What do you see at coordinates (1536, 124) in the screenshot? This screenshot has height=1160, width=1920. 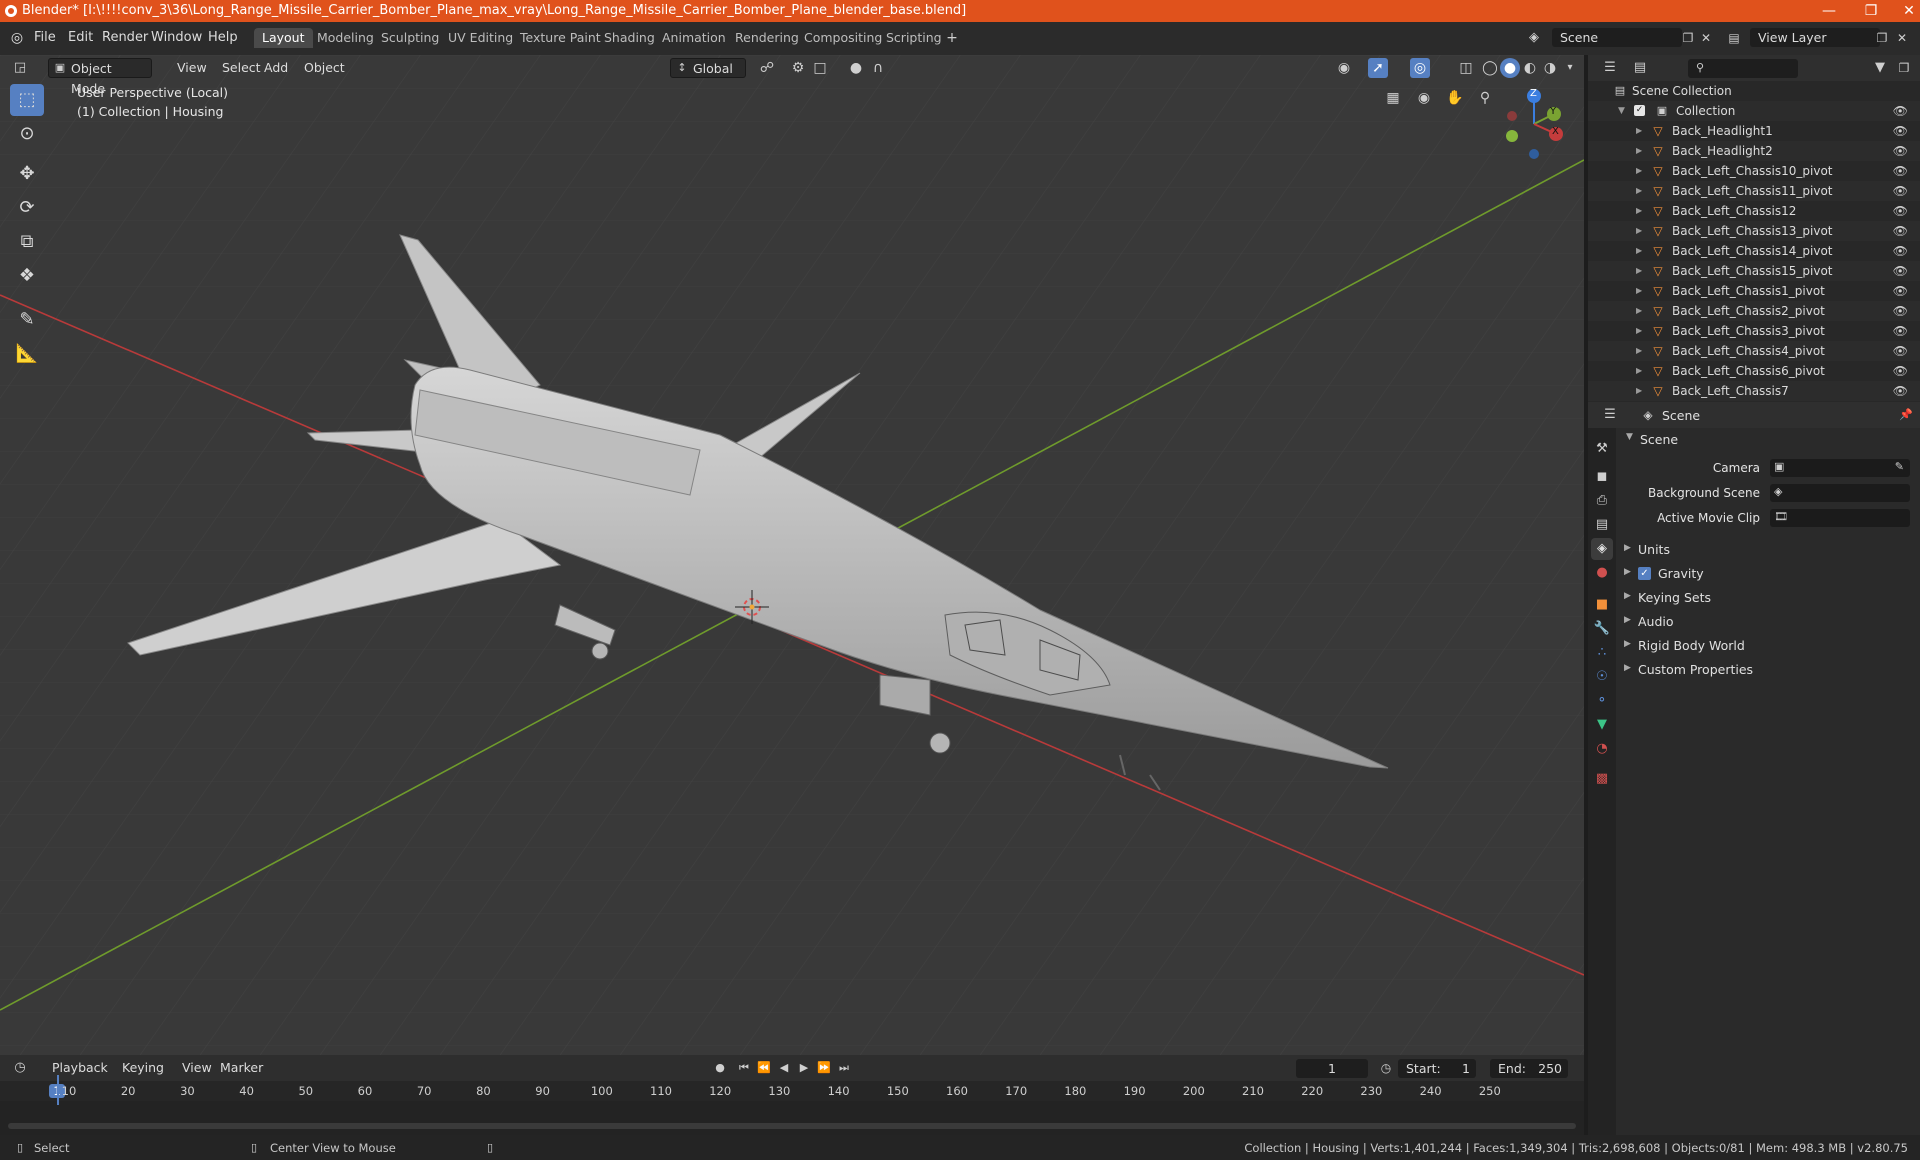 I see `navigation-gizmo: Z Y X` at bounding box center [1536, 124].